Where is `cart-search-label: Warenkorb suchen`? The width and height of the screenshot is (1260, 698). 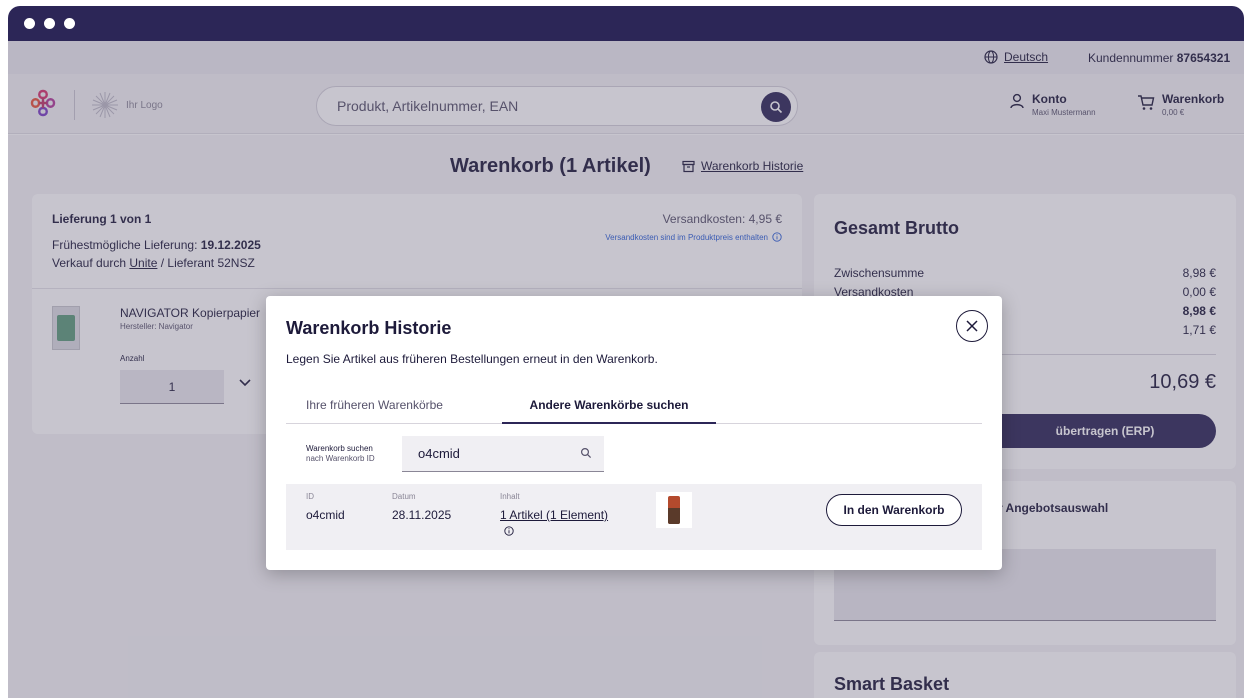
cart-search-label: Warenkorb suchen is located at coordinates (339, 448).